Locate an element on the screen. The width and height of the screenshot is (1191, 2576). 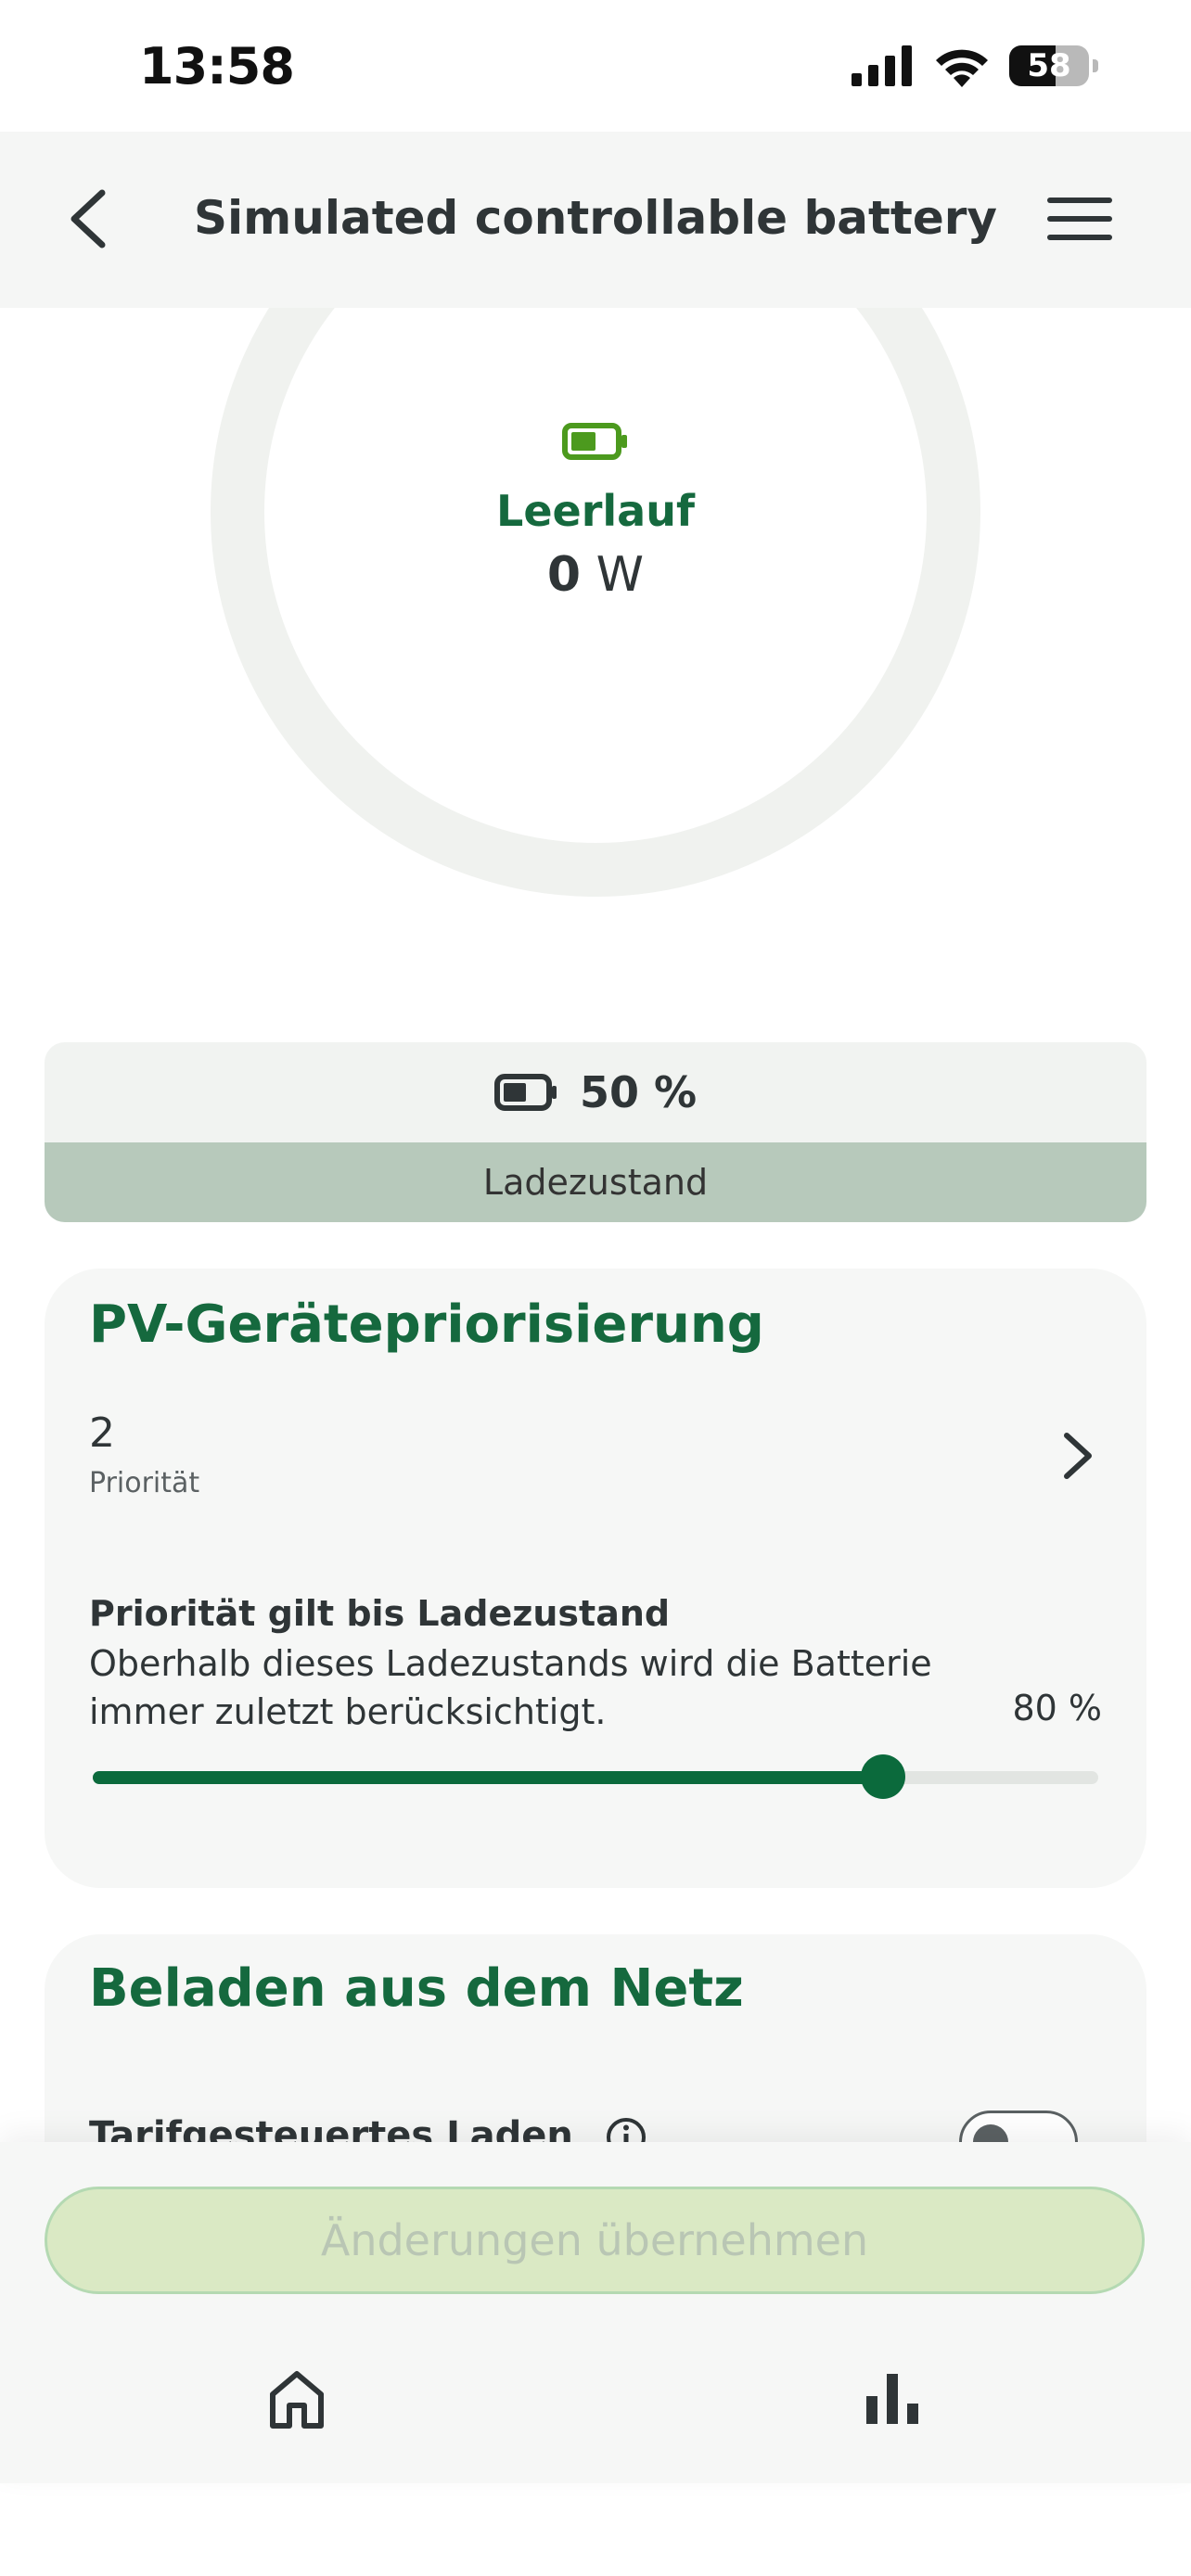
slider-fill is located at coordinates (488, 1778).